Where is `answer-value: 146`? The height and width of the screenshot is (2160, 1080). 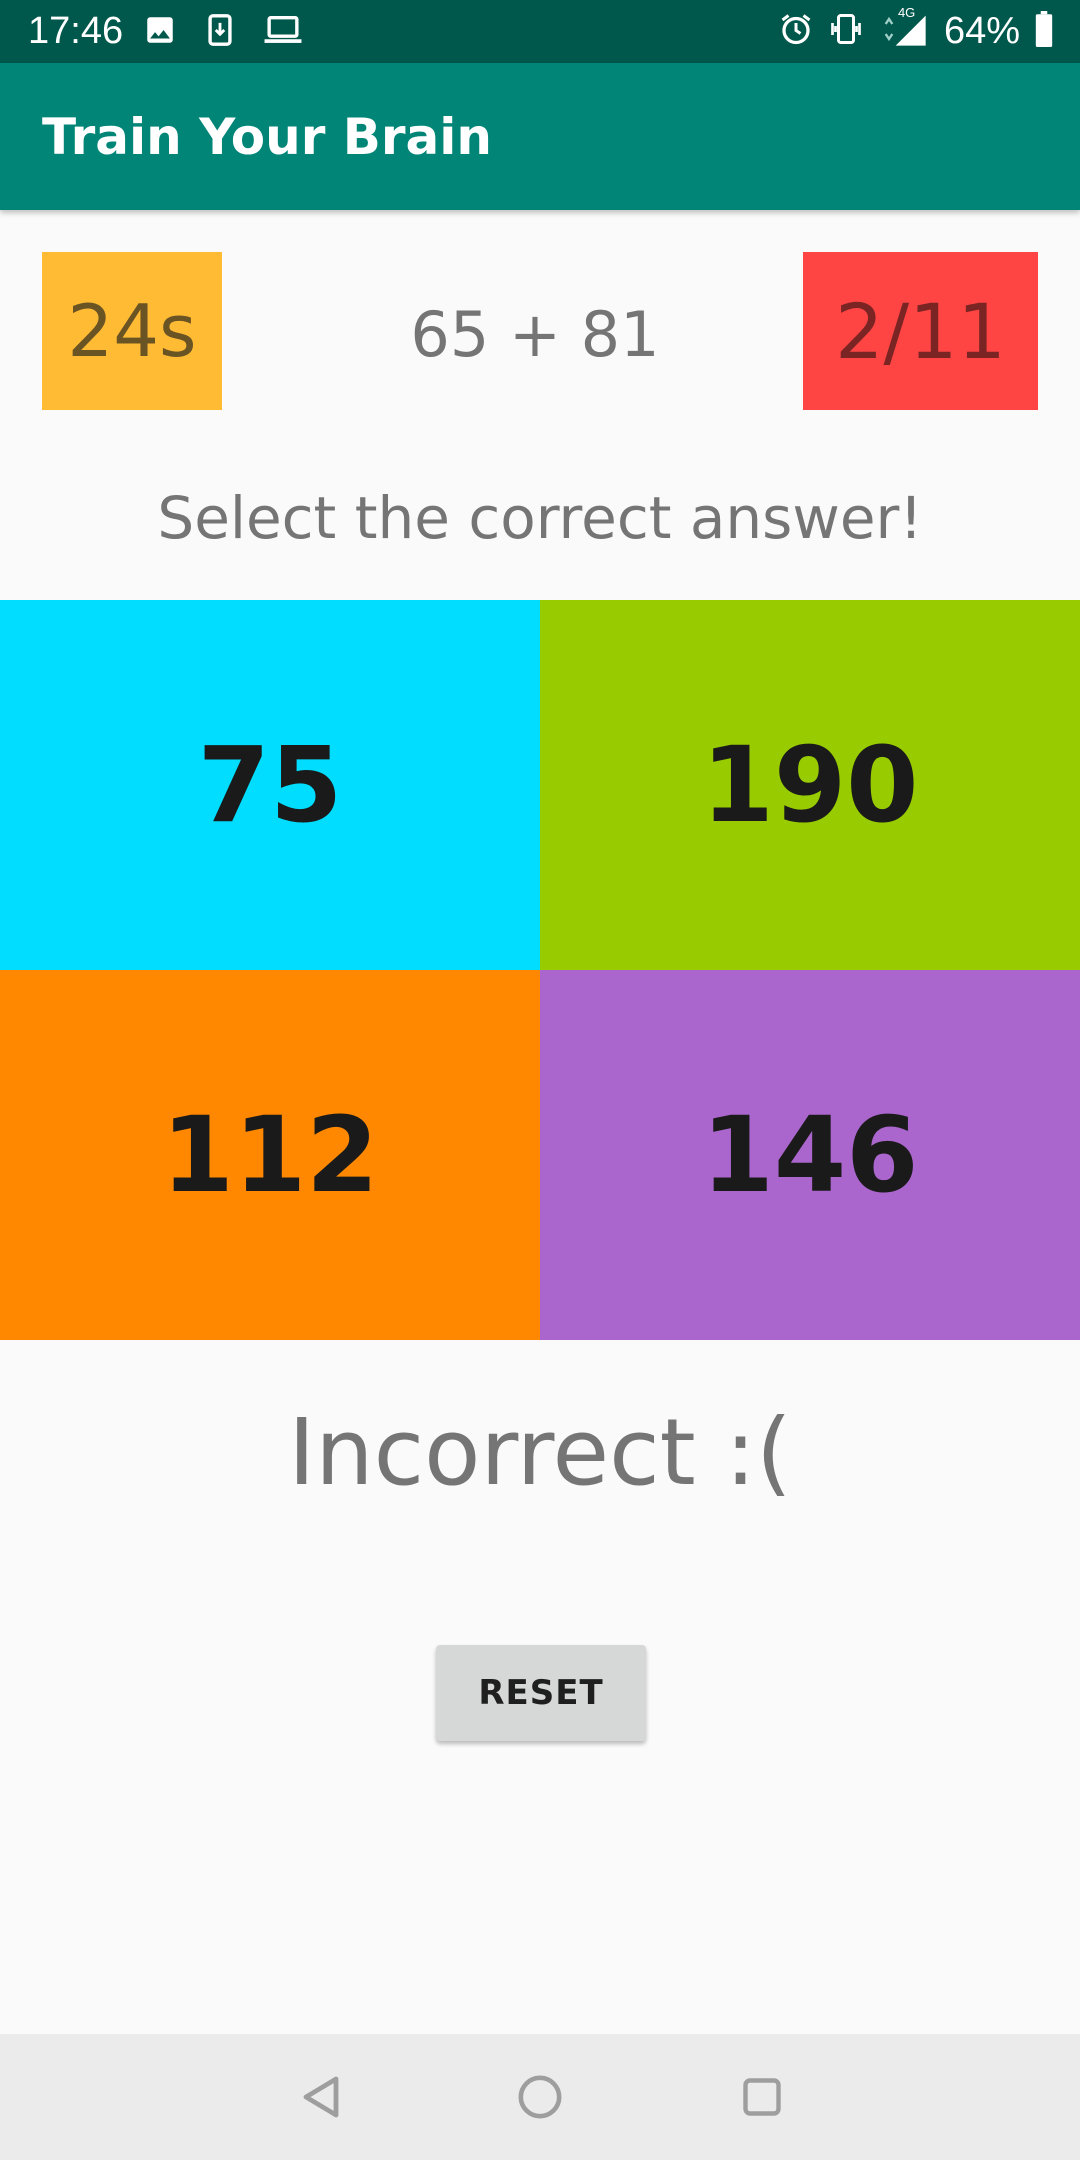
answer-value: 146 is located at coordinates (810, 1155).